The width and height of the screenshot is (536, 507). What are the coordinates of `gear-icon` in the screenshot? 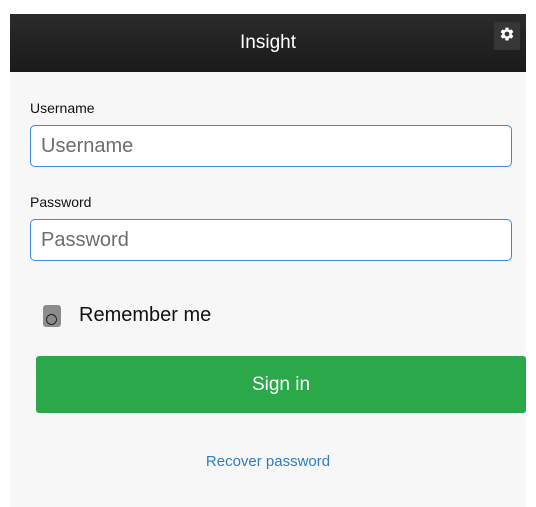 It's located at (507, 36).